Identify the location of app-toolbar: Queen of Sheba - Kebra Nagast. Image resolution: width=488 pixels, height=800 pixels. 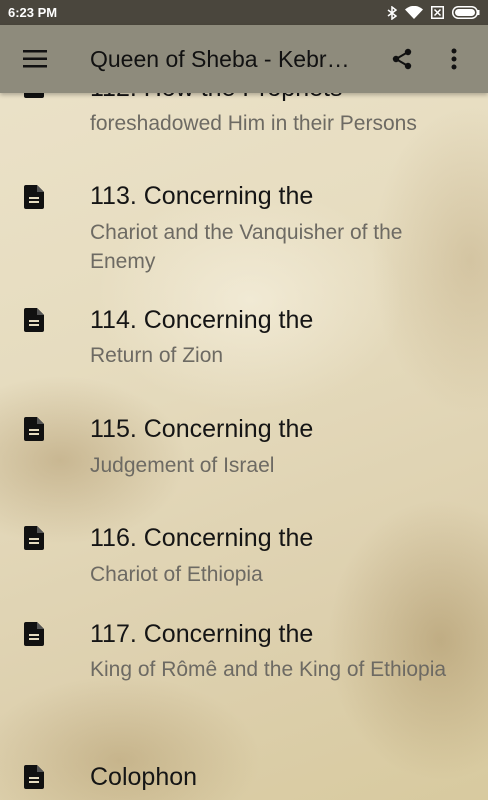
(244, 59).